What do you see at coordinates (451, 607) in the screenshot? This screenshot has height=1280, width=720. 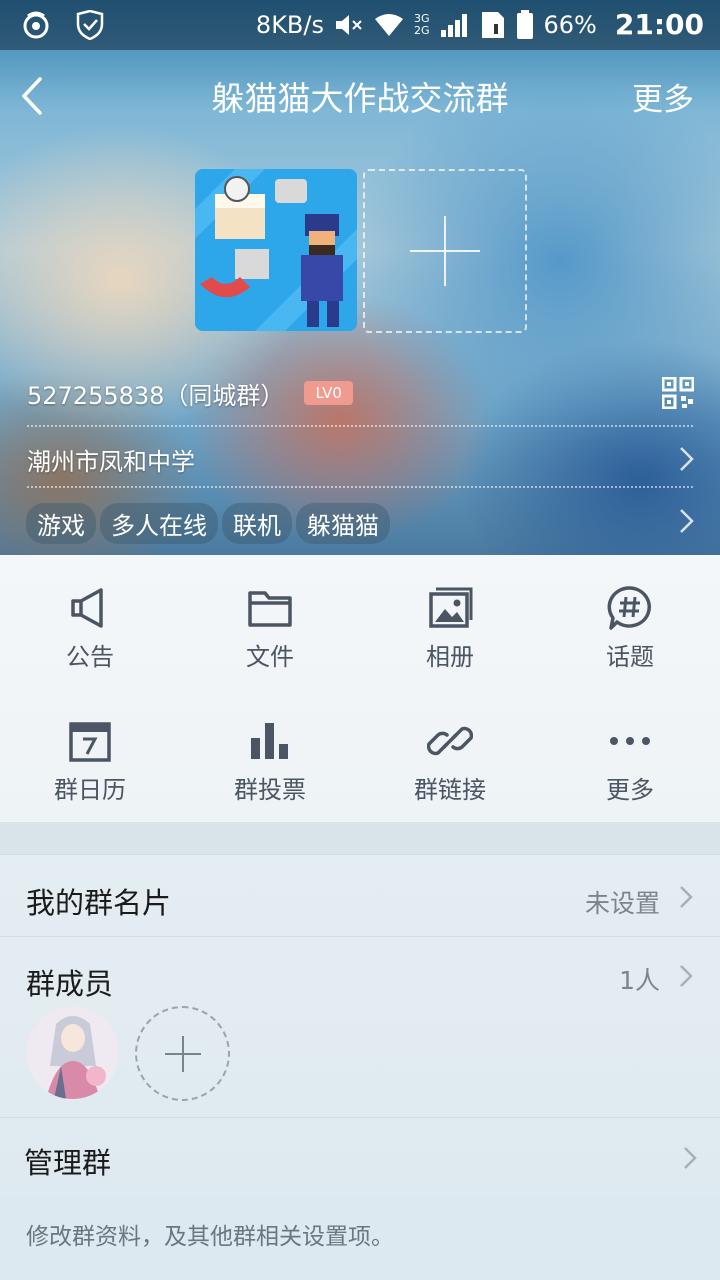 I see `album-icon` at bounding box center [451, 607].